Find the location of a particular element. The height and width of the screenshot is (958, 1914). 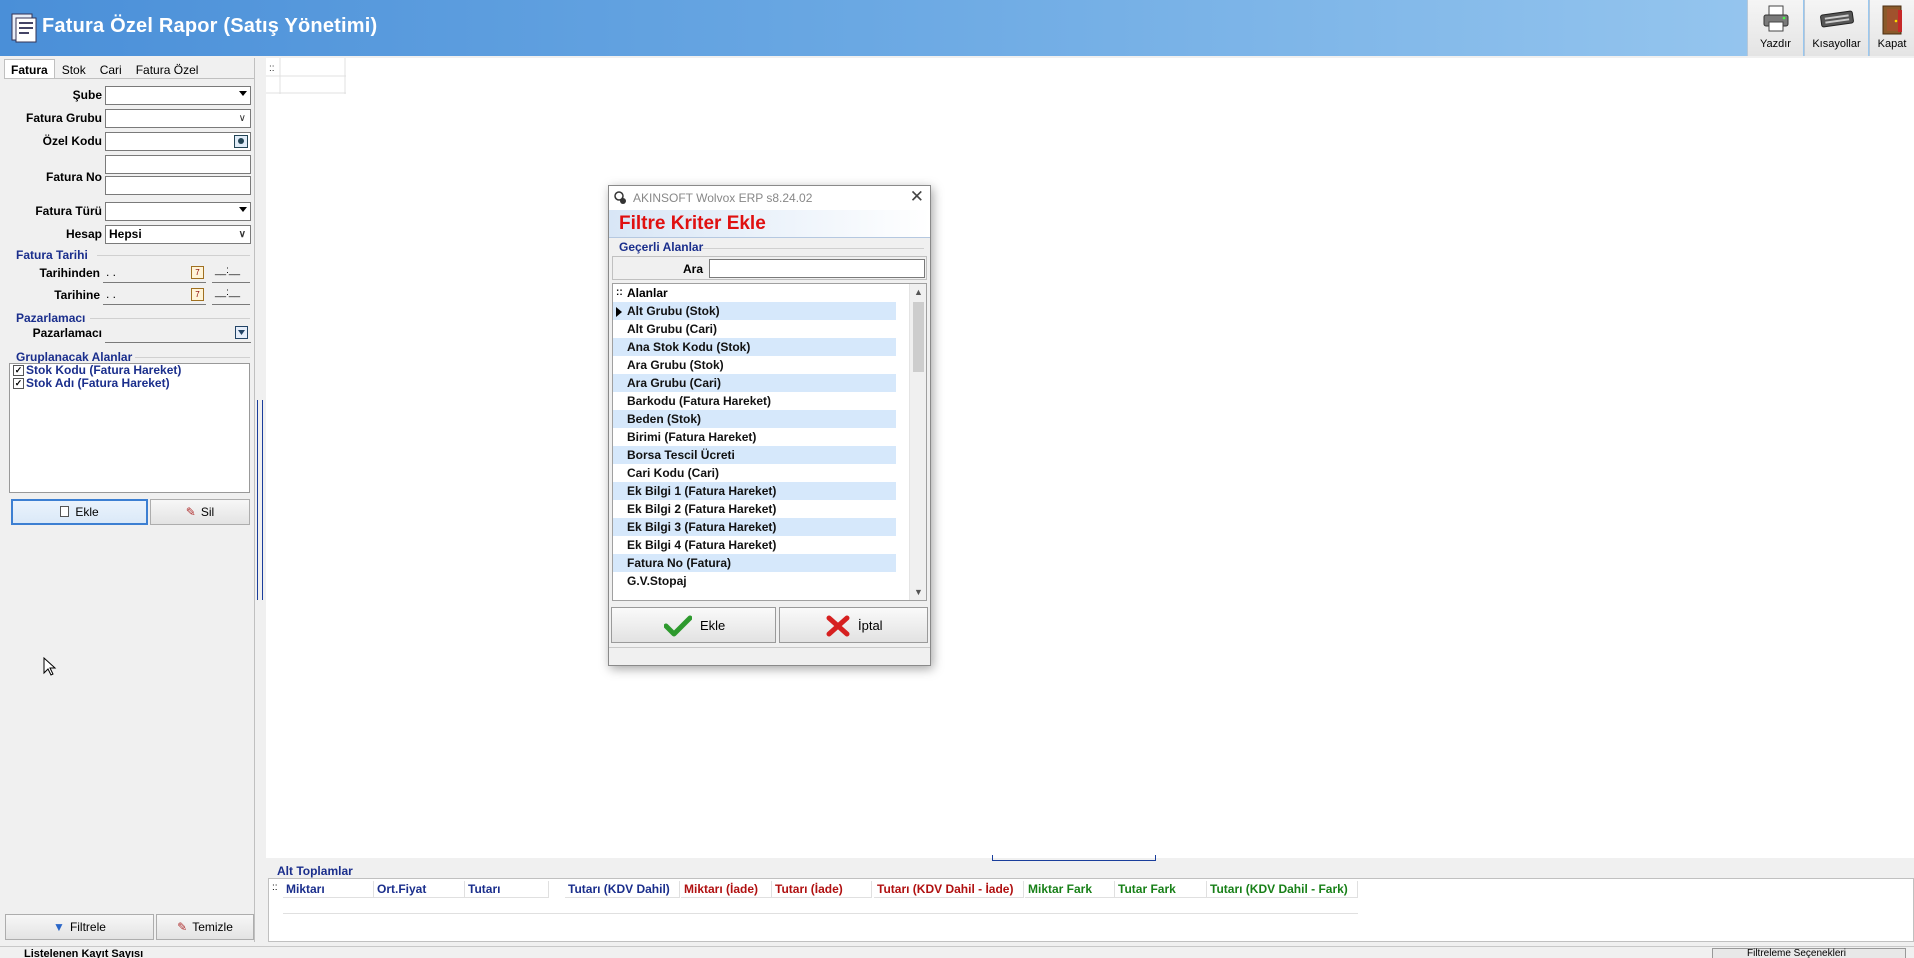

pazarlamaci-label: Pazarlamacı is located at coordinates (67, 333).